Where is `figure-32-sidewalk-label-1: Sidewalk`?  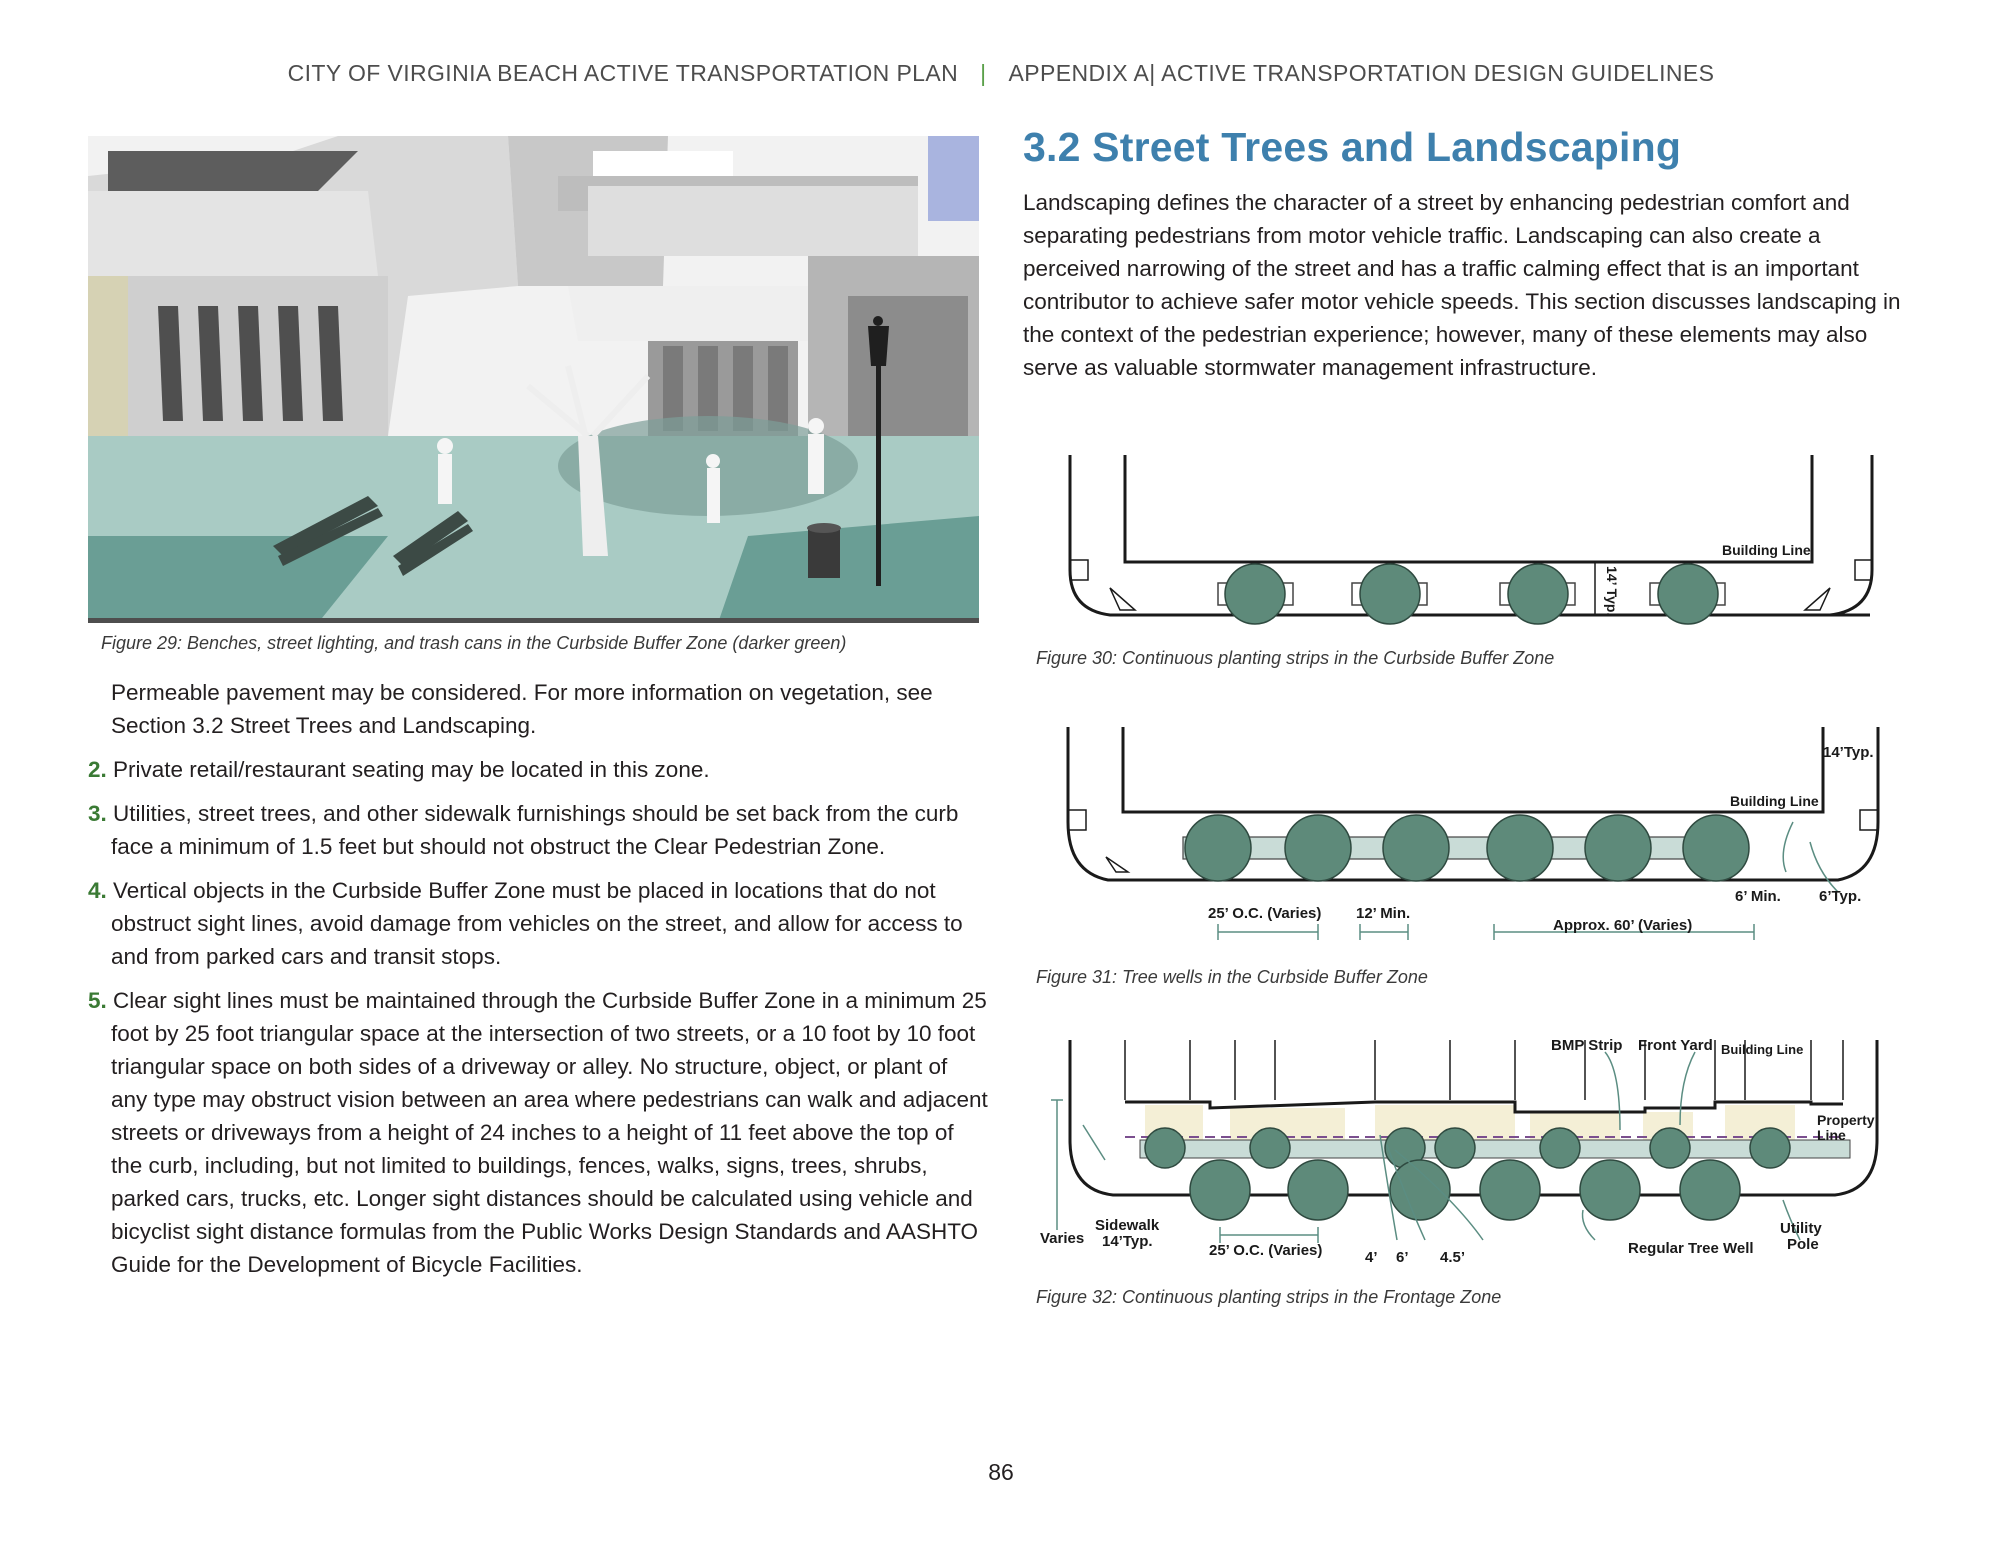 figure-32-sidewalk-label-1: Sidewalk is located at coordinates (1127, 1225).